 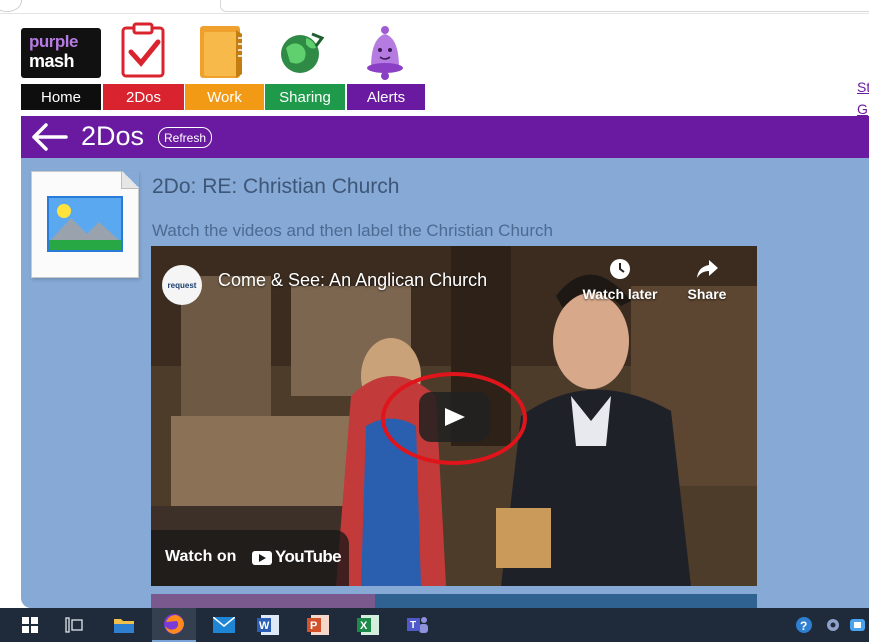 What do you see at coordinates (174, 625) in the screenshot?
I see `firefox-icon` at bounding box center [174, 625].